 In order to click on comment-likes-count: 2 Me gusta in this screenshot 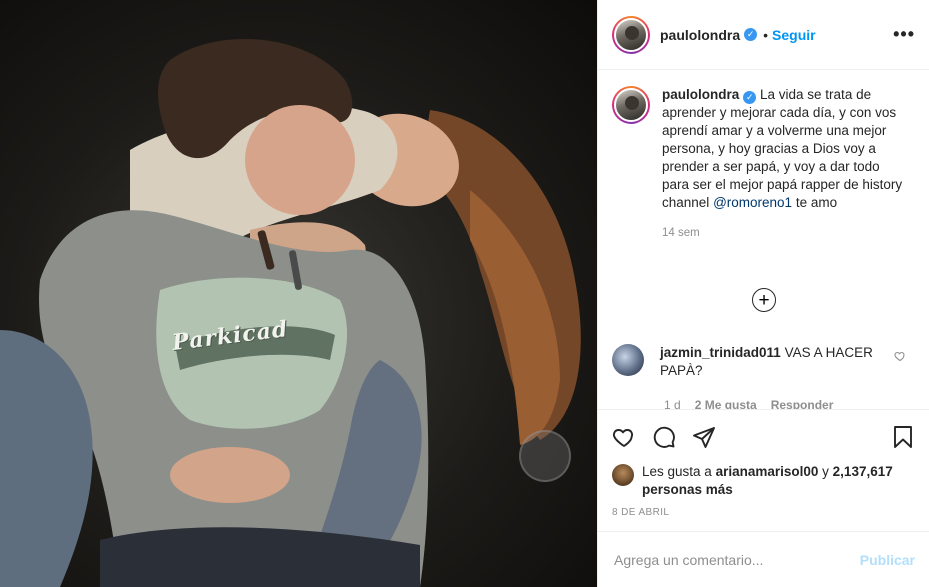, I will do `click(726, 403)`.